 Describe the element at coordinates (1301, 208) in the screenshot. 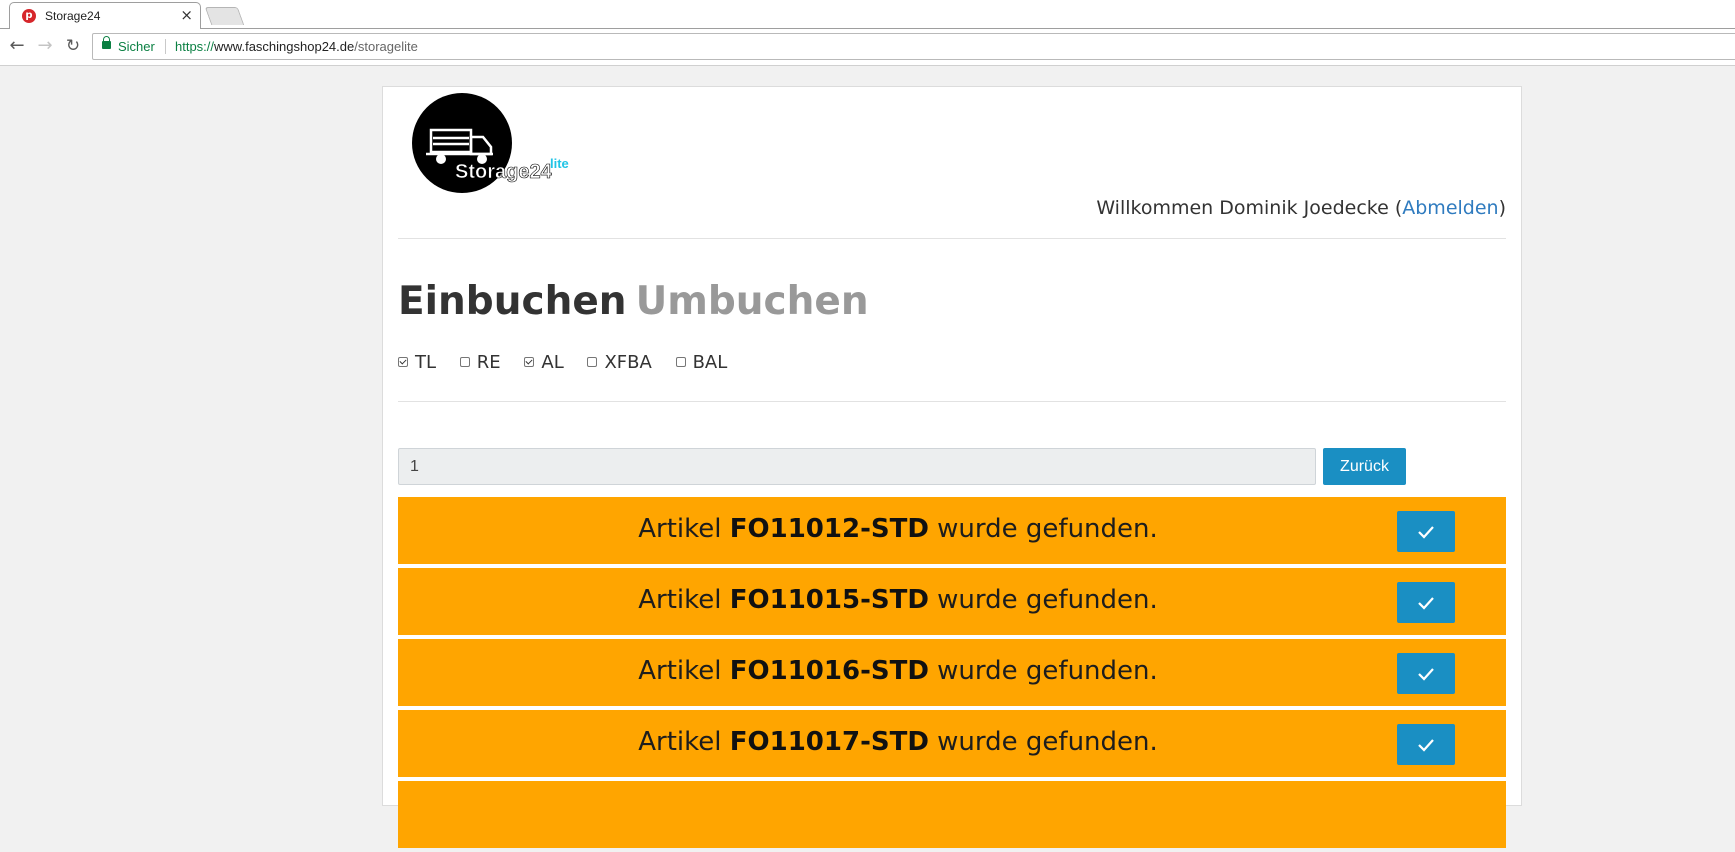

I see `welcome-message: Willkommen Dominik Joedecke (Abmelden)` at that location.